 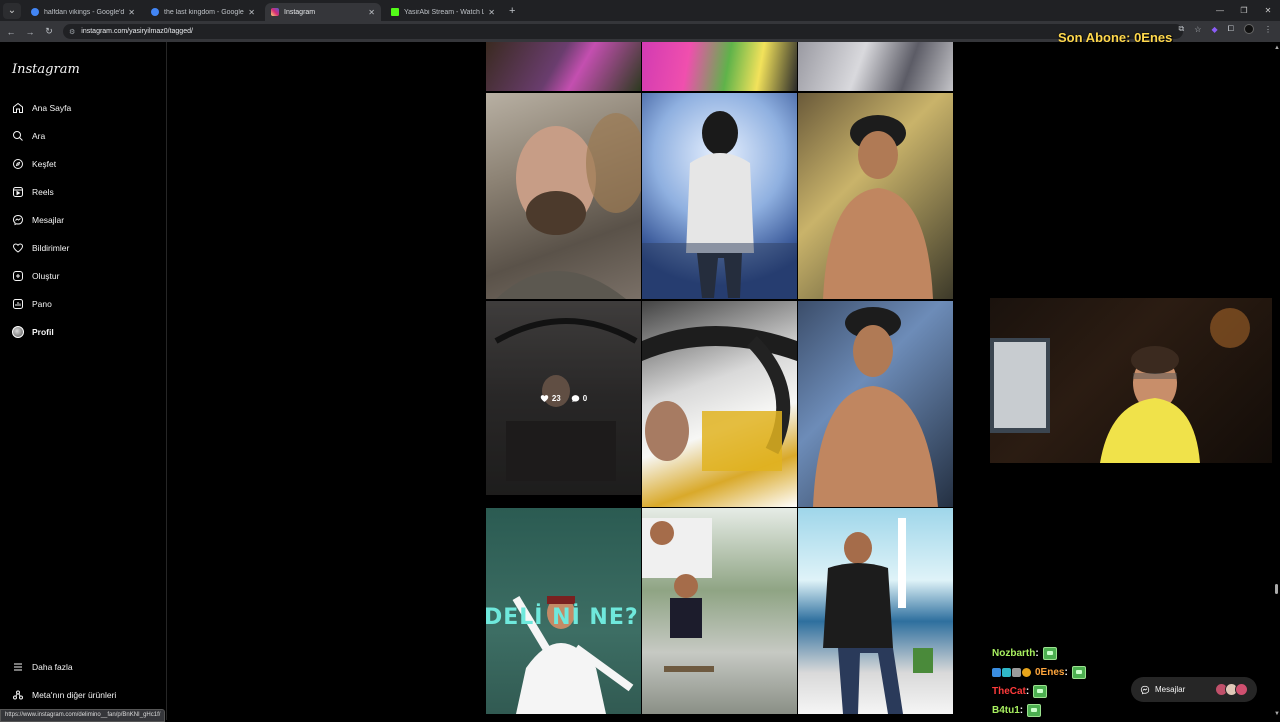 What do you see at coordinates (72, 32) in the screenshot?
I see `site-info-icon: ⚙` at bounding box center [72, 32].